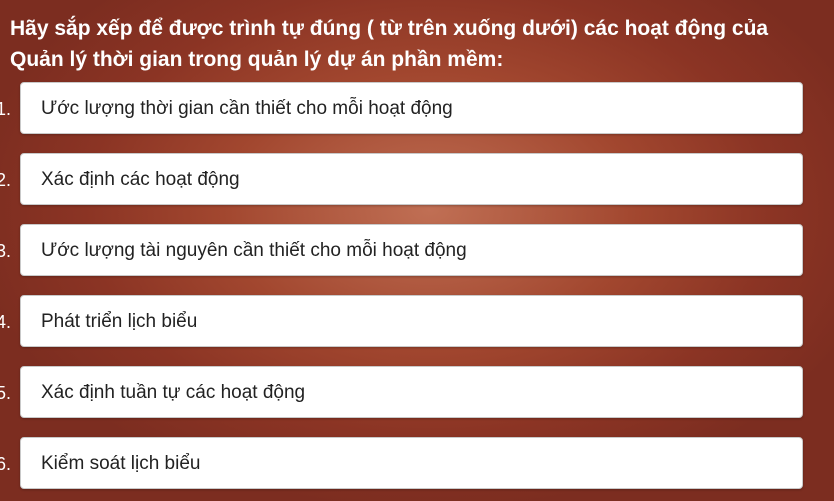 This screenshot has width=834, height=501. Describe the element at coordinates (119, 321) in the screenshot. I see `item-label: Phát triển lịch biểu` at that location.